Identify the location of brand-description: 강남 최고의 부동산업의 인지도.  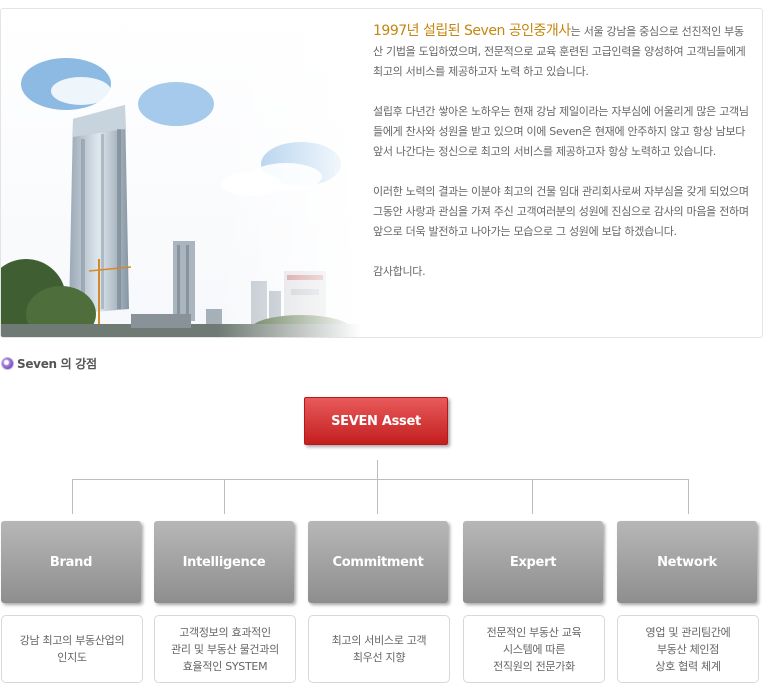
(72, 649).